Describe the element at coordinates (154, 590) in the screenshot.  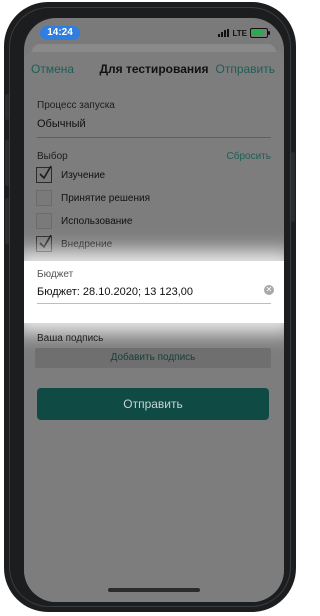
I see `home-indicator` at that location.